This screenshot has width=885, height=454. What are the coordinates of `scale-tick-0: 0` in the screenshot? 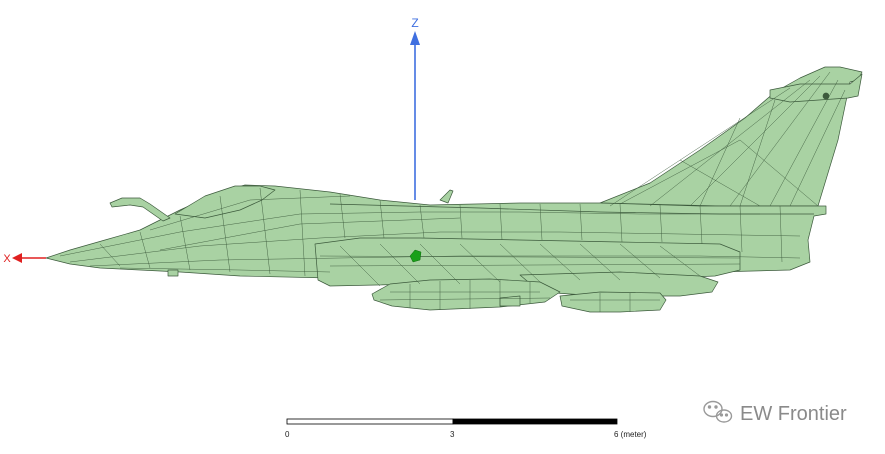 It's located at (287, 434).